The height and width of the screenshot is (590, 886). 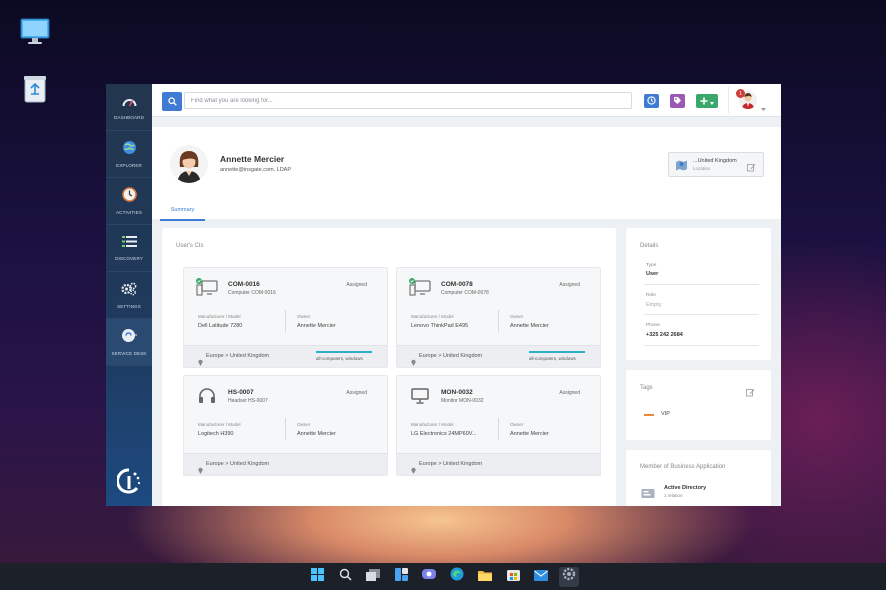 I want to click on sidebar-item-label: EXPLORER, so click(x=129, y=165).